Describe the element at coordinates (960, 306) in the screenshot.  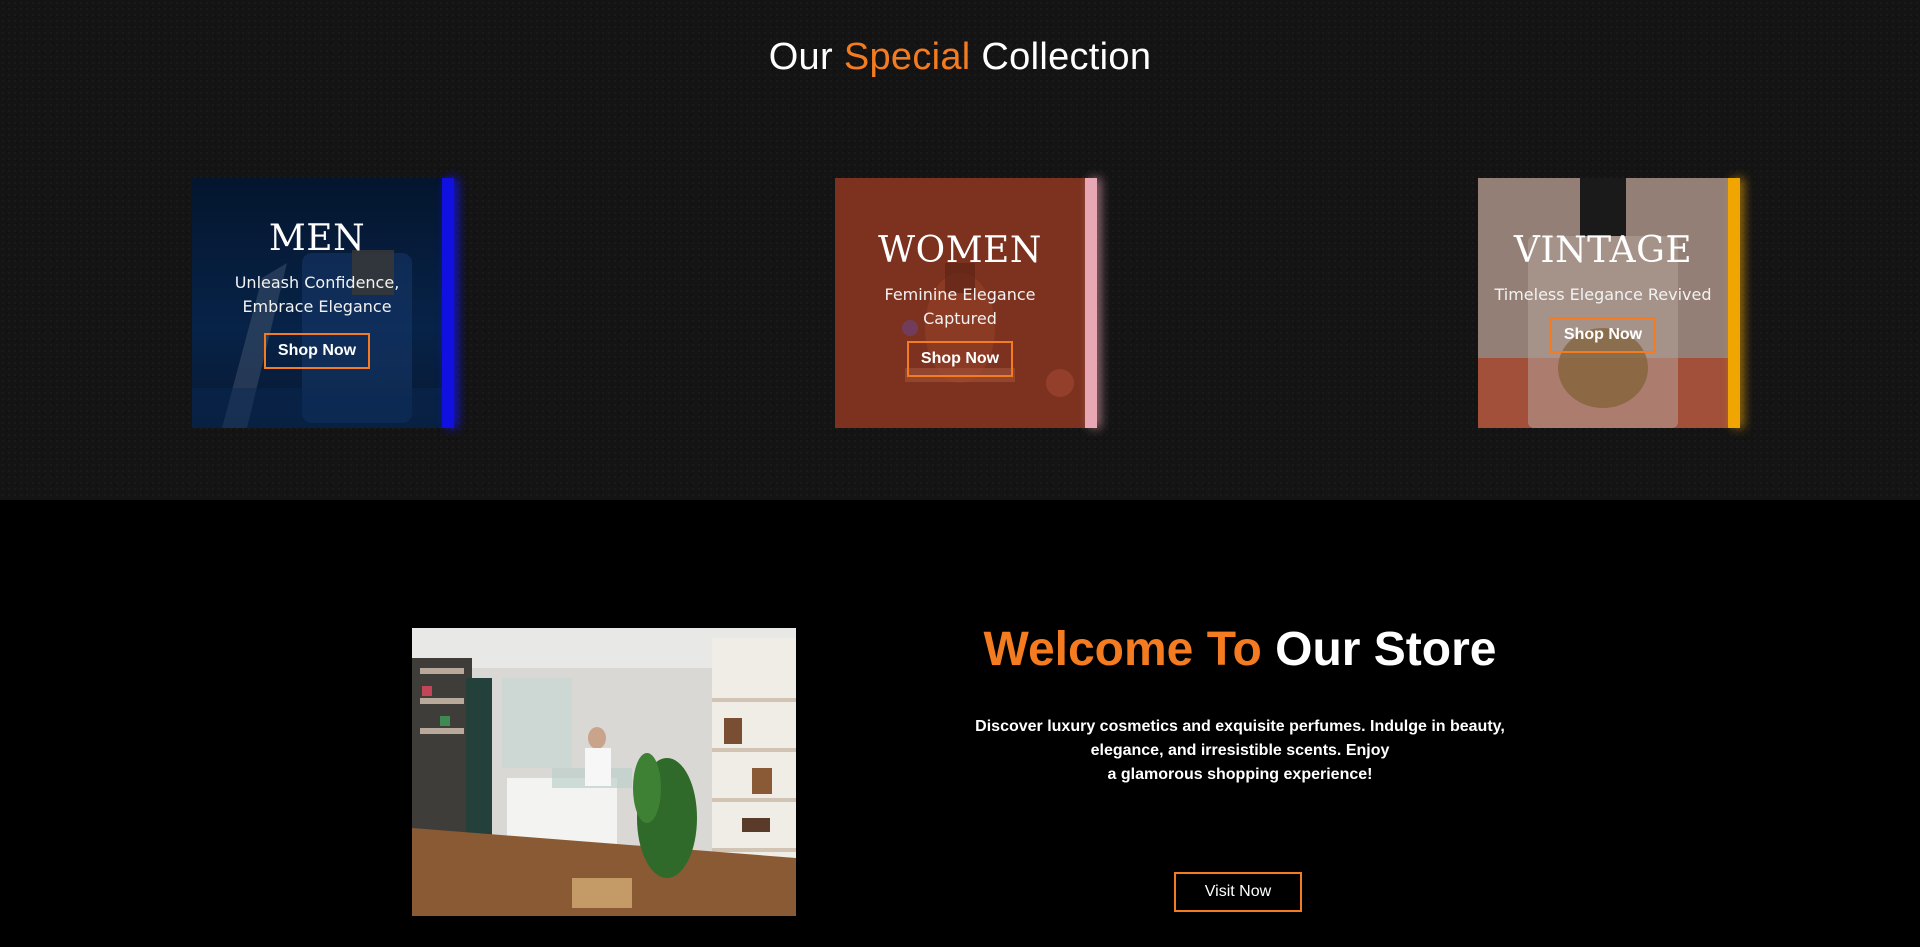
I see `card-subtitle: Feminine Elegance Captured` at that location.